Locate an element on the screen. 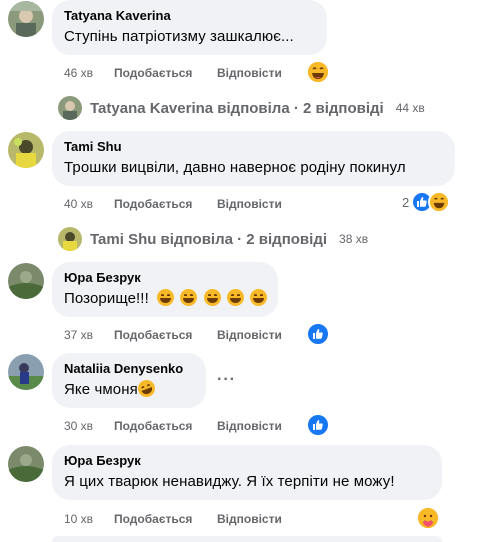 This screenshot has height=542, width=495. comment-time: 46 хв is located at coordinates (89, 73).